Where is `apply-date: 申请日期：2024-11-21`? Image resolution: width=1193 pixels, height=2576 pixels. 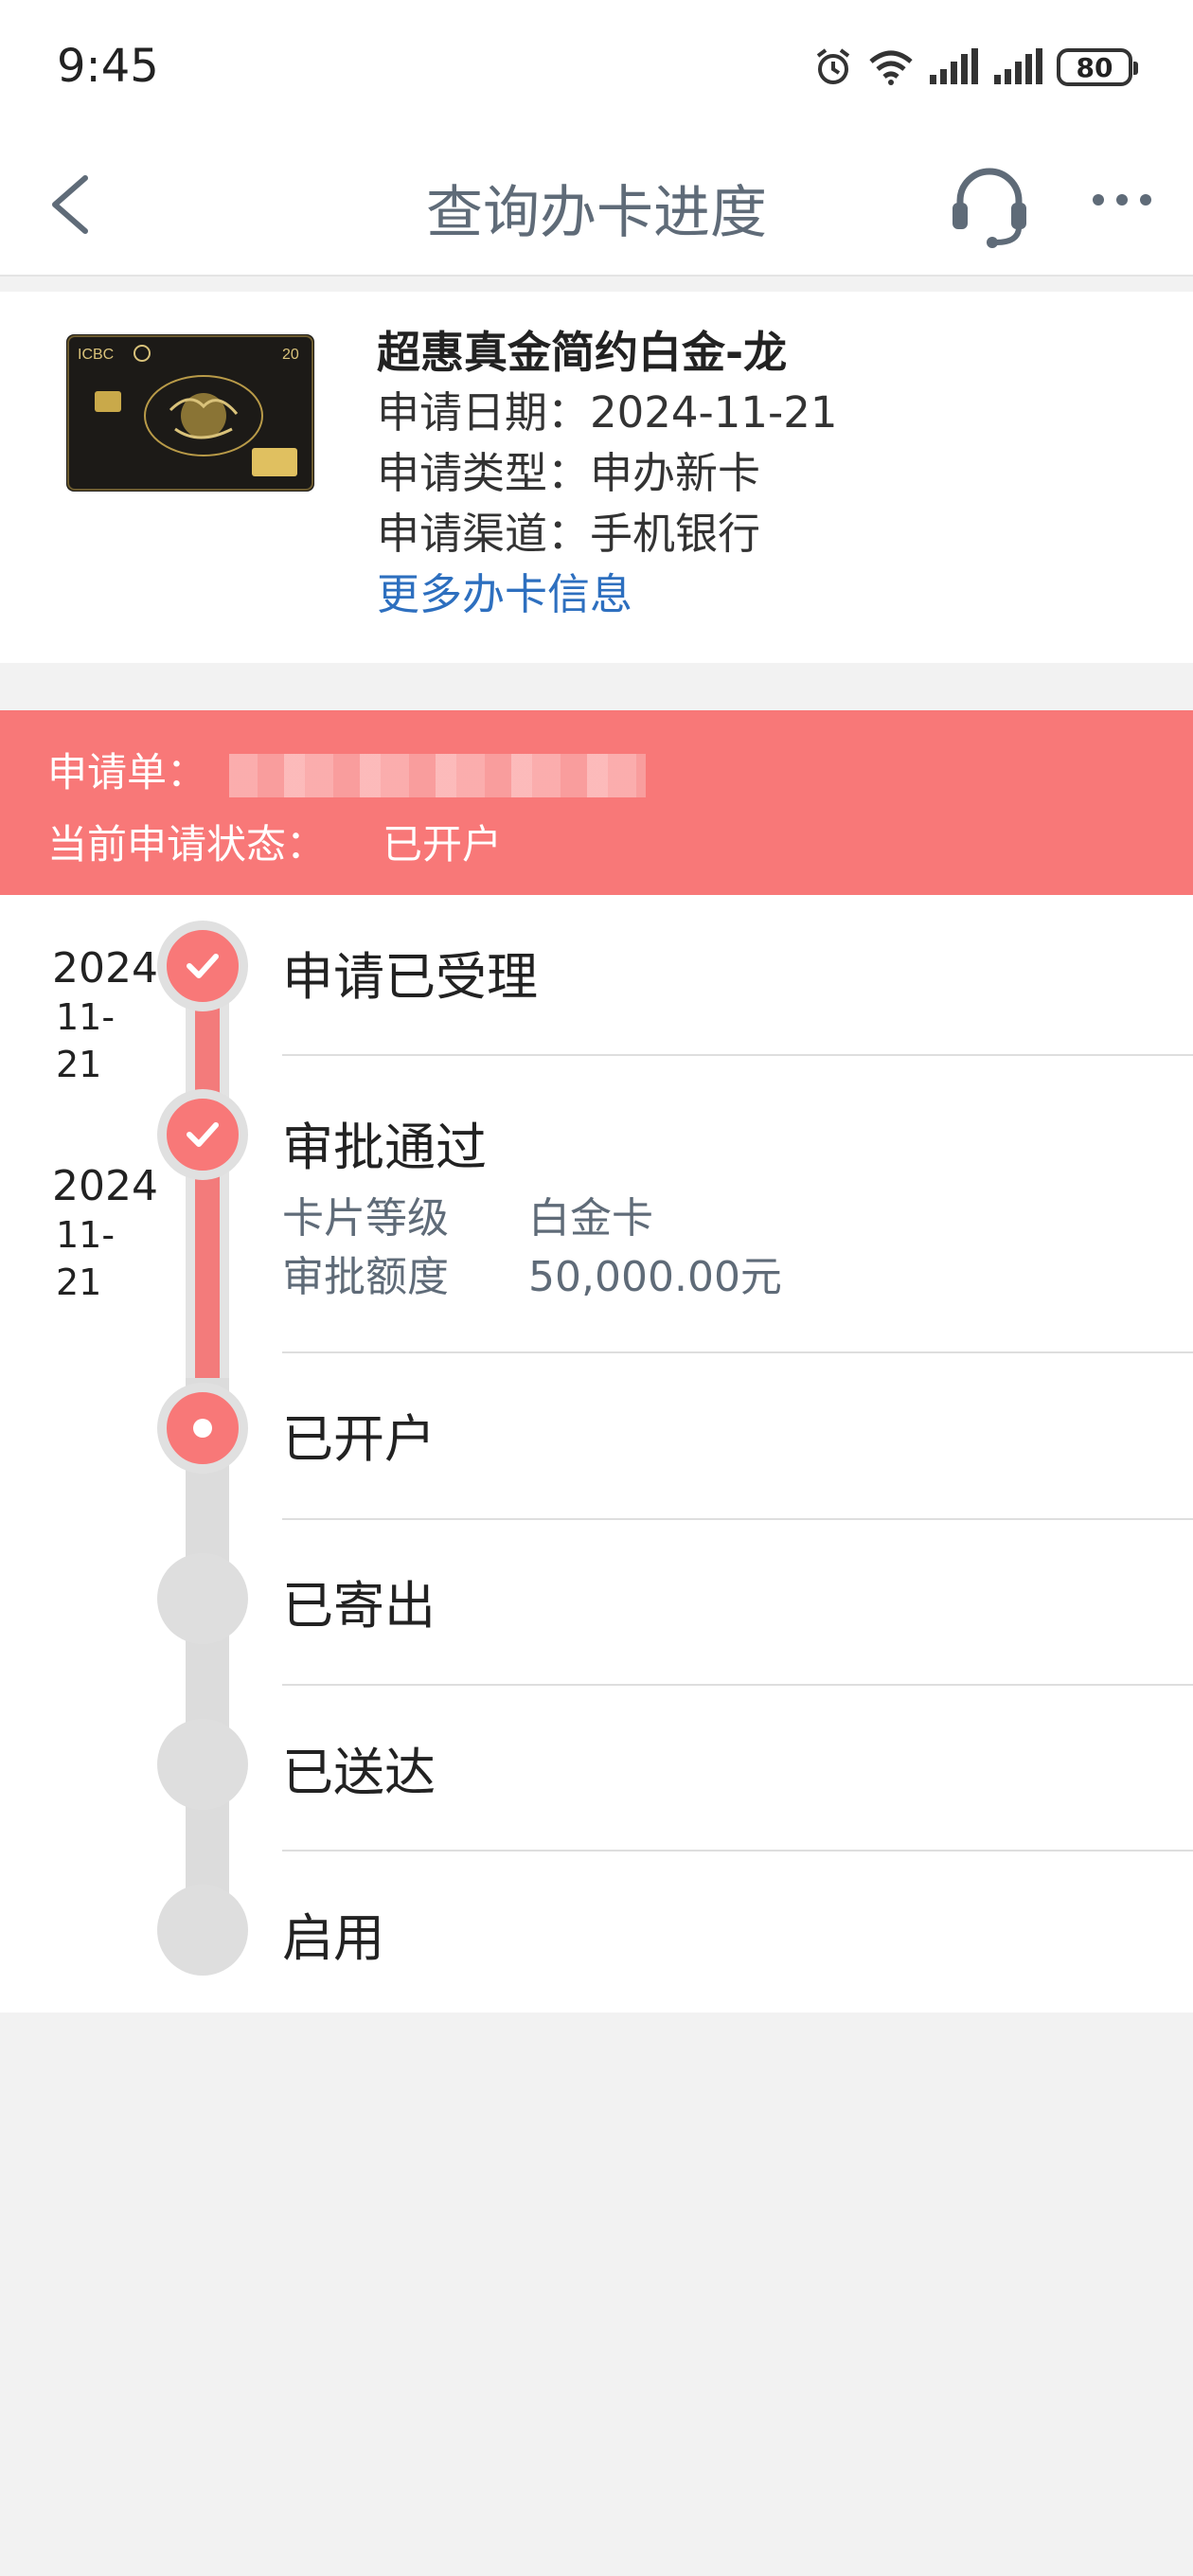
apply-date: 申请日期：2024-11-21 is located at coordinates (607, 412).